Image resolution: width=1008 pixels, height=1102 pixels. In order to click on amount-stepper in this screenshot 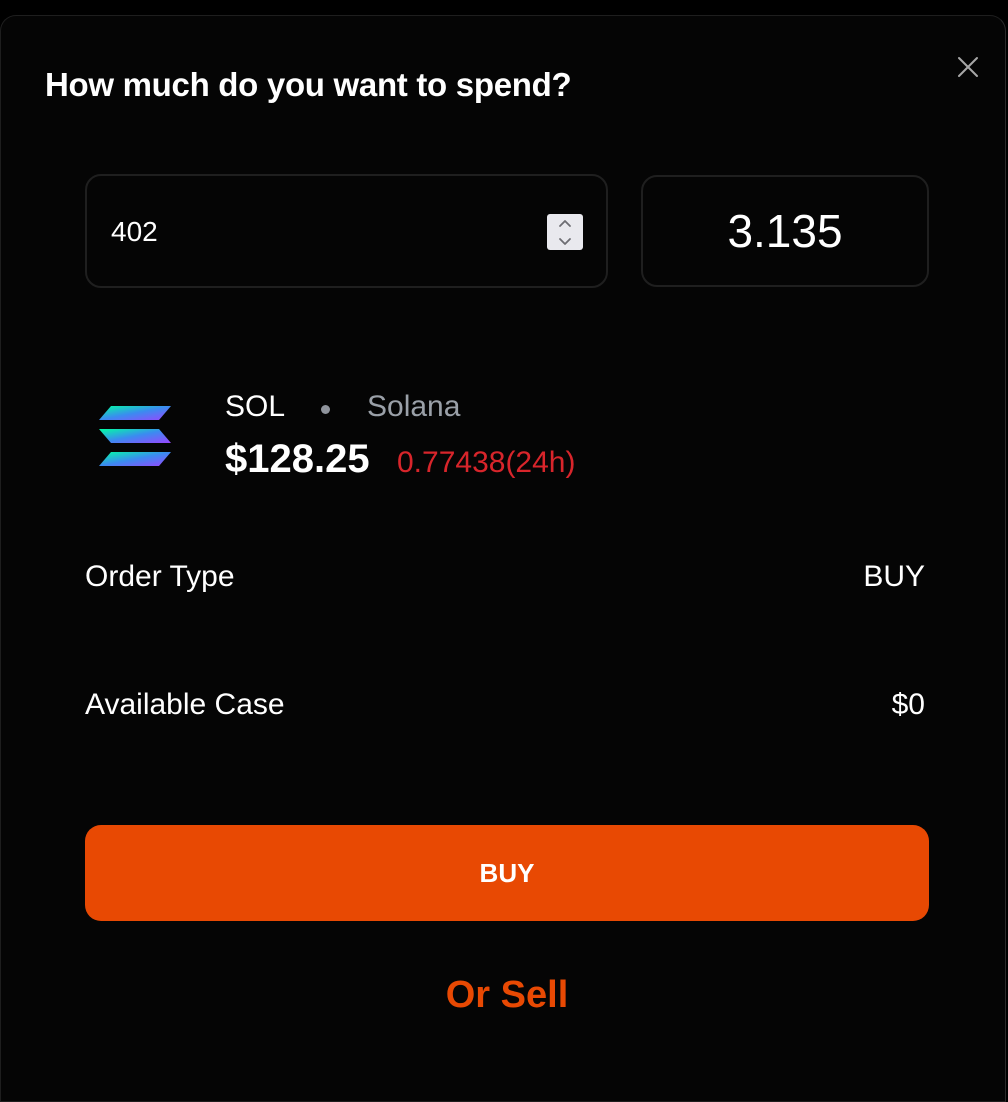, I will do `click(565, 232)`.